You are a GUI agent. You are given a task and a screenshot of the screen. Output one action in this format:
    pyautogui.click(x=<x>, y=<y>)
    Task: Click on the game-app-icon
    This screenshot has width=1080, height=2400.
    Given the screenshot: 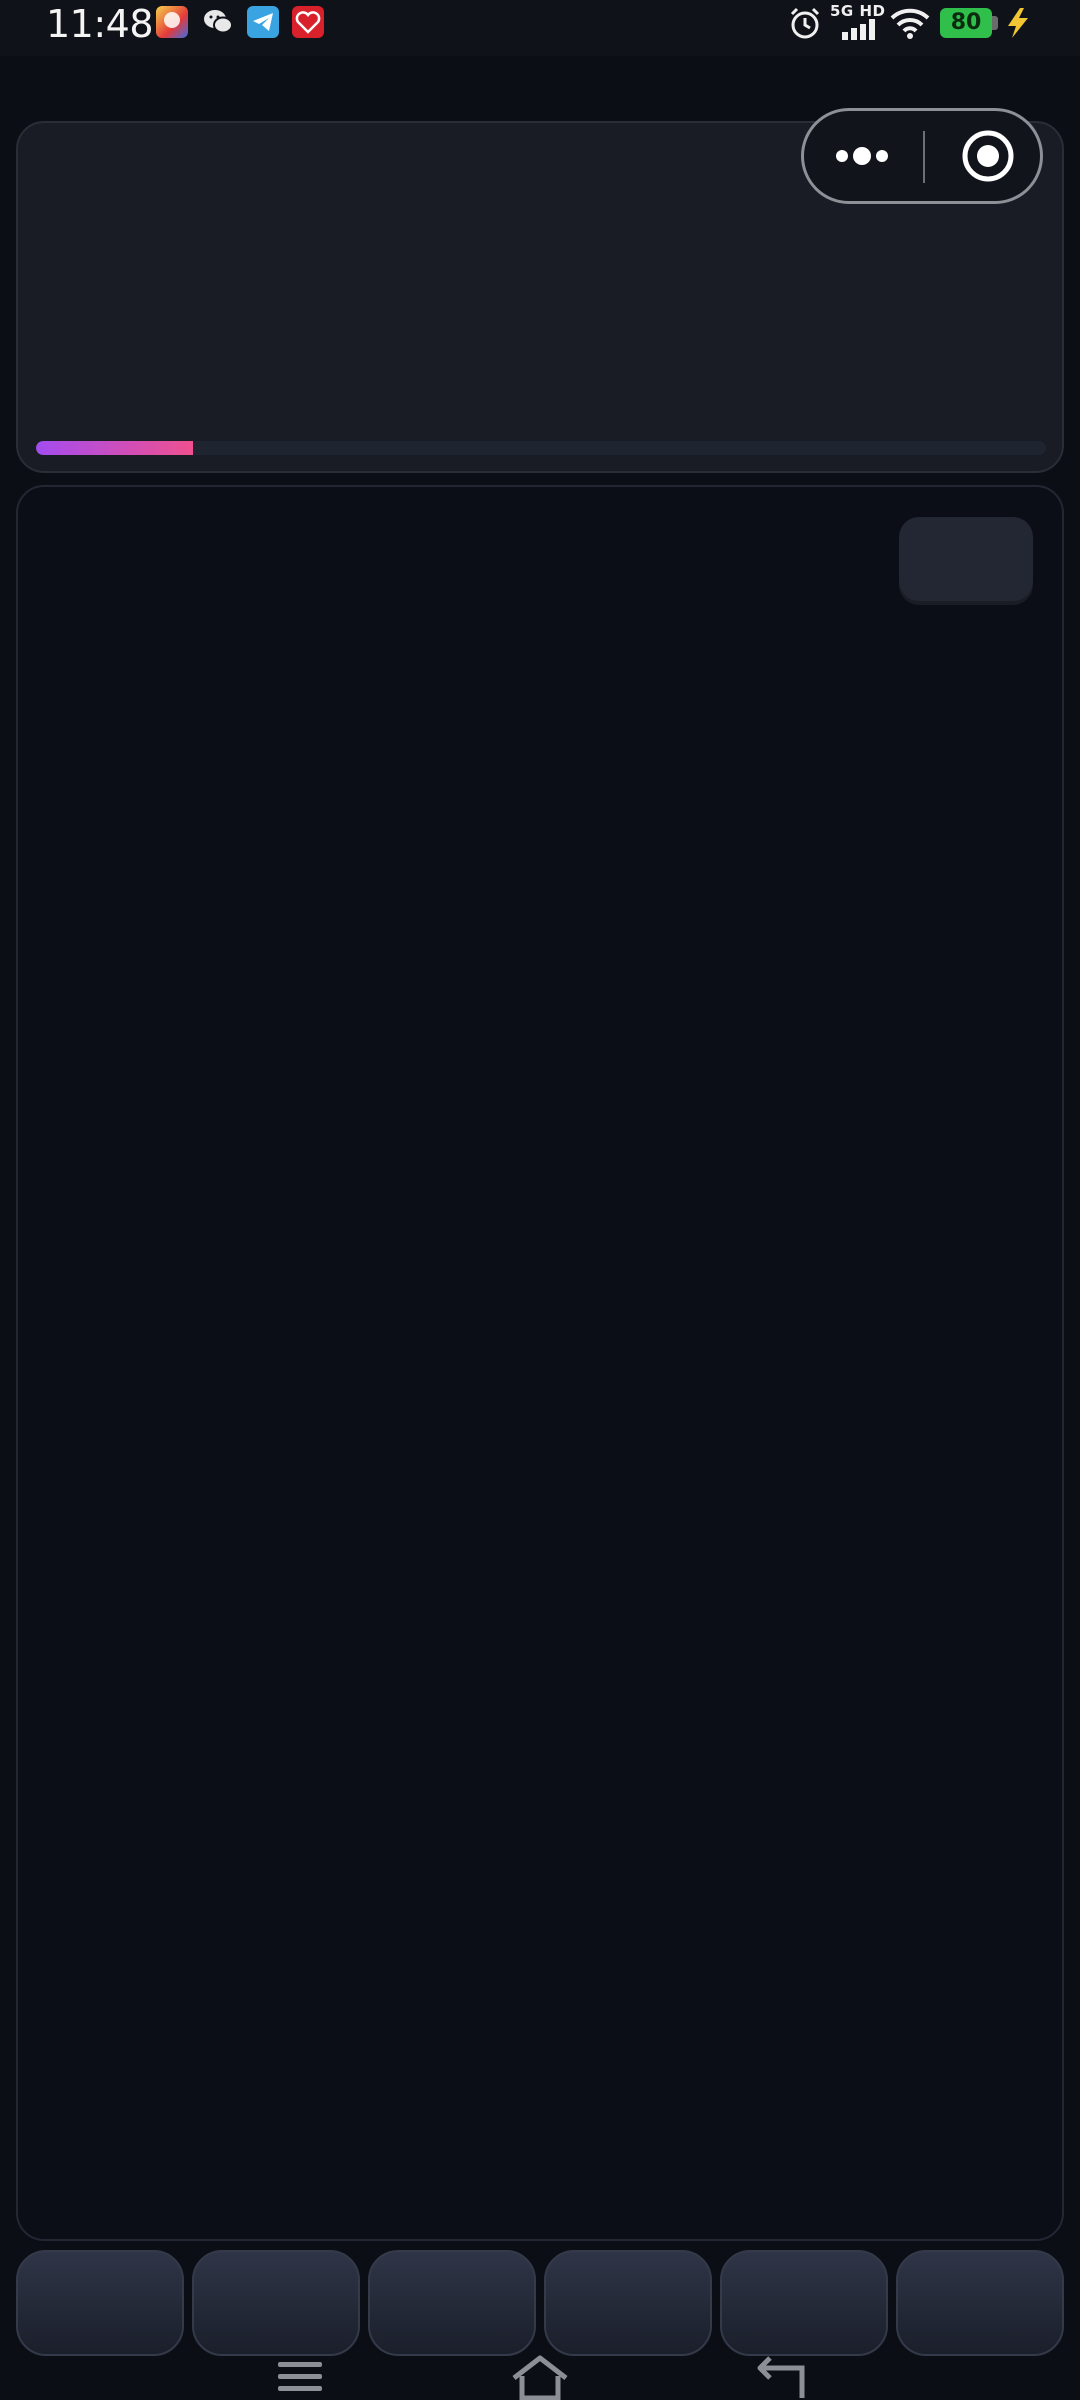 What is the action you would take?
    pyautogui.click(x=172, y=22)
    